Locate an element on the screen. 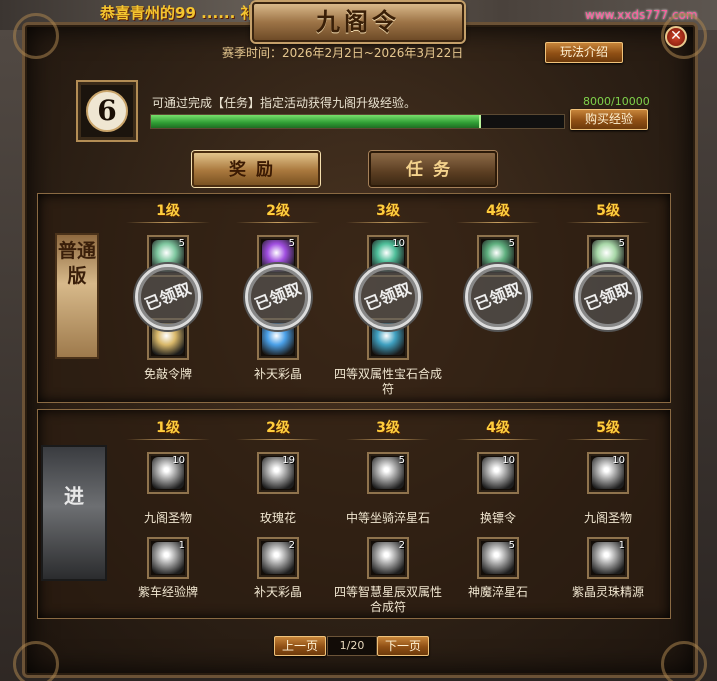  normal-banner: 普通版 is located at coordinates (77, 296).